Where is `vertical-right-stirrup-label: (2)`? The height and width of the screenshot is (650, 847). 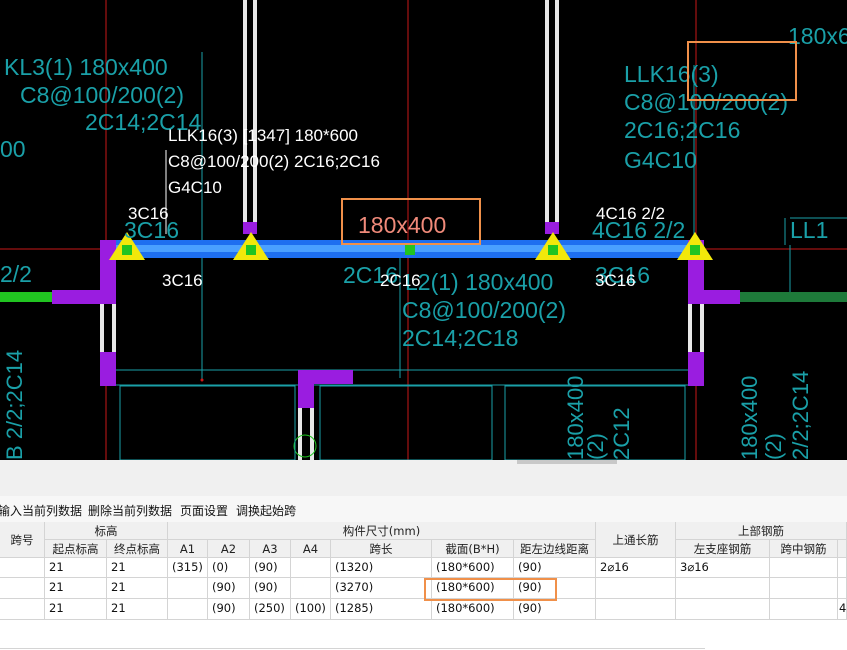
vertical-right-stirrup-label: (2) is located at coordinates (773, 446).